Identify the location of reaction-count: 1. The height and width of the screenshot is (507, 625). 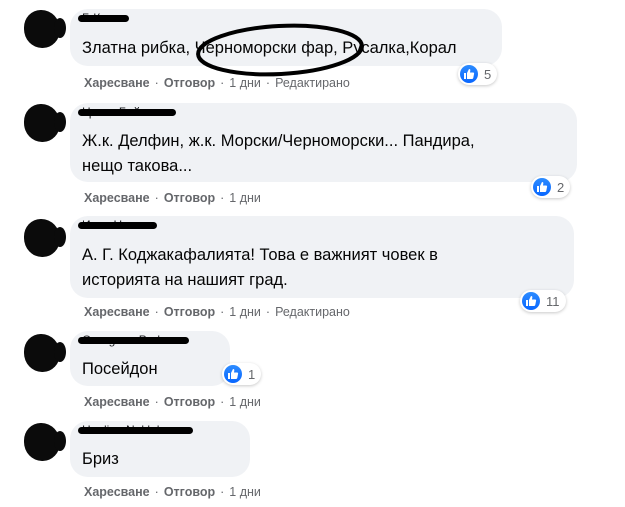
(252, 374).